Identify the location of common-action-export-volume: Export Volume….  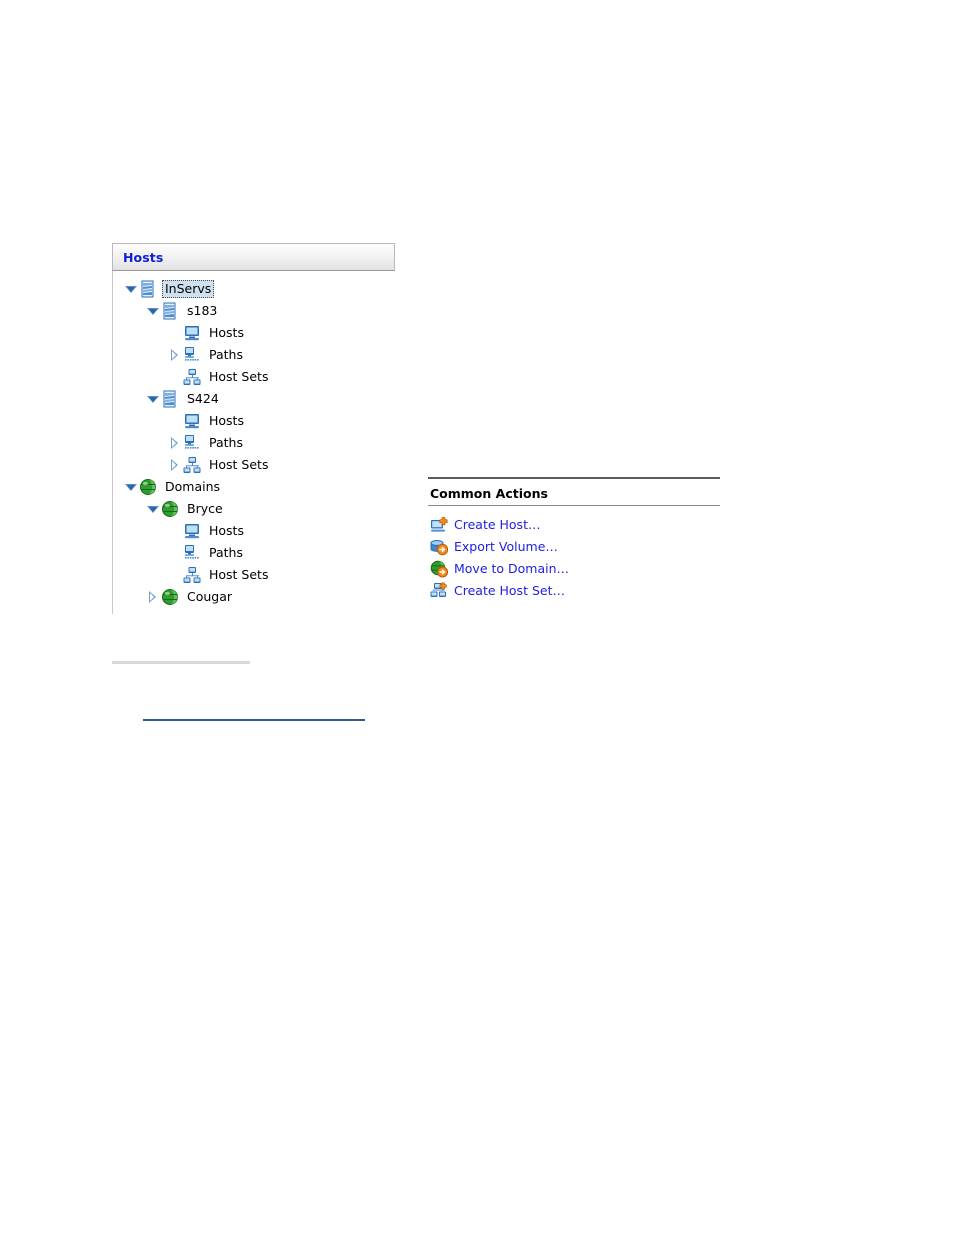
(574, 546).